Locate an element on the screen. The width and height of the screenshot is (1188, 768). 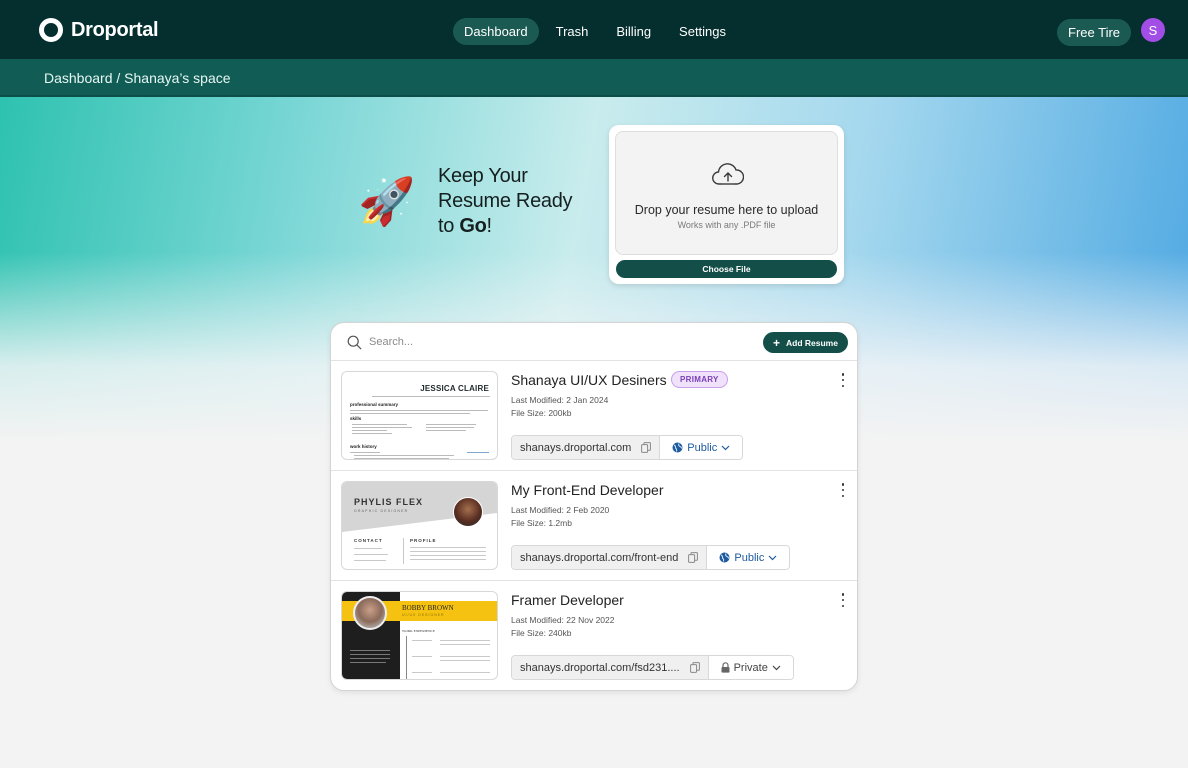
upload-title: Drop your resume here to upload is located at coordinates (726, 210).